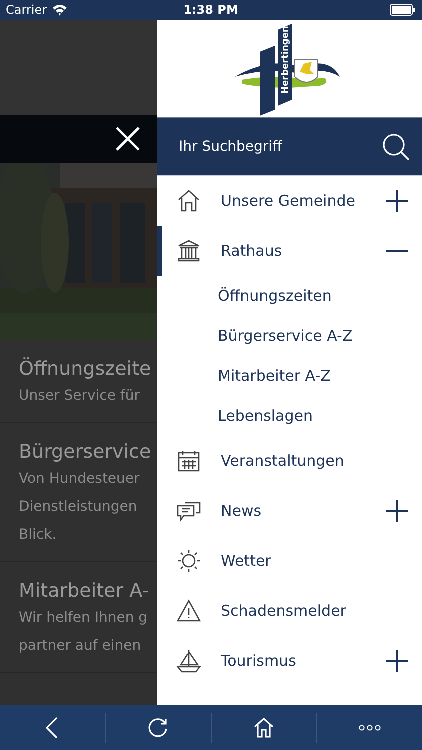 The height and width of the screenshot is (750, 422). I want to click on submenu-item: Bürgerservice A-Z, so click(285, 336).